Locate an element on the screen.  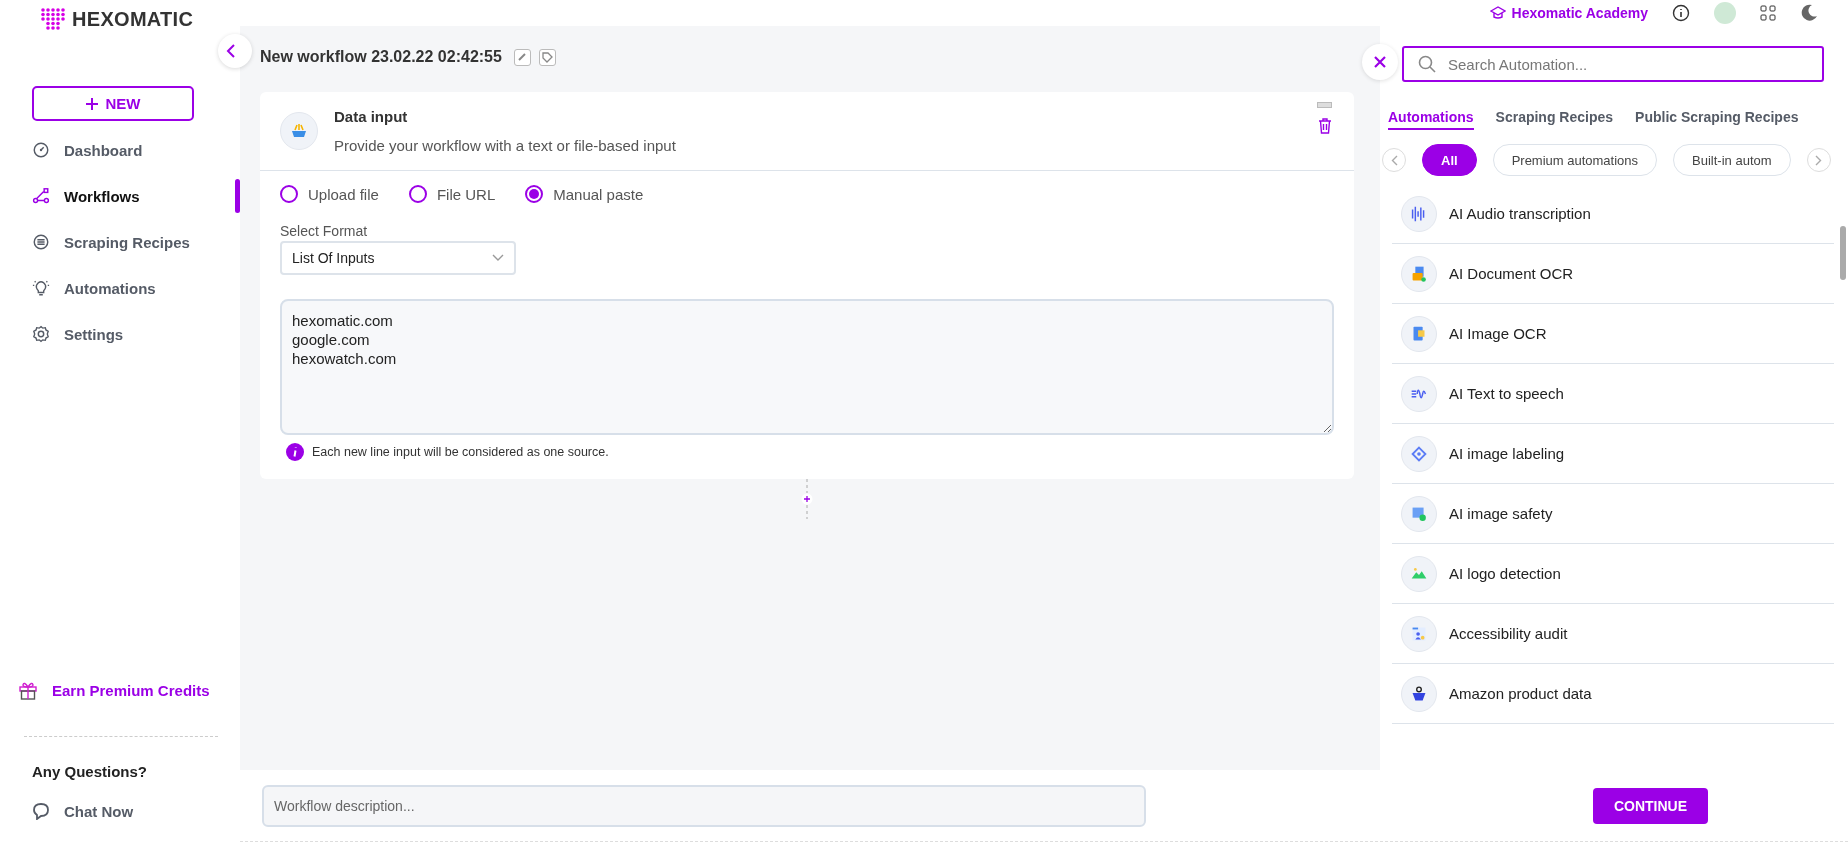
dashboard-icon is located at coordinates (41, 150).